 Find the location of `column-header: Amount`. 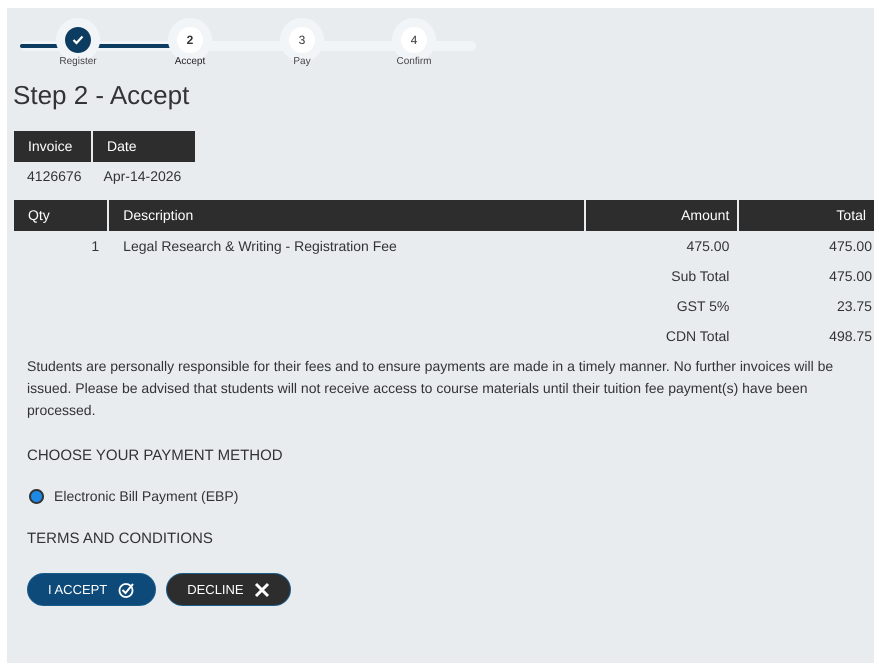

column-header: Amount is located at coordinates (662, 215).